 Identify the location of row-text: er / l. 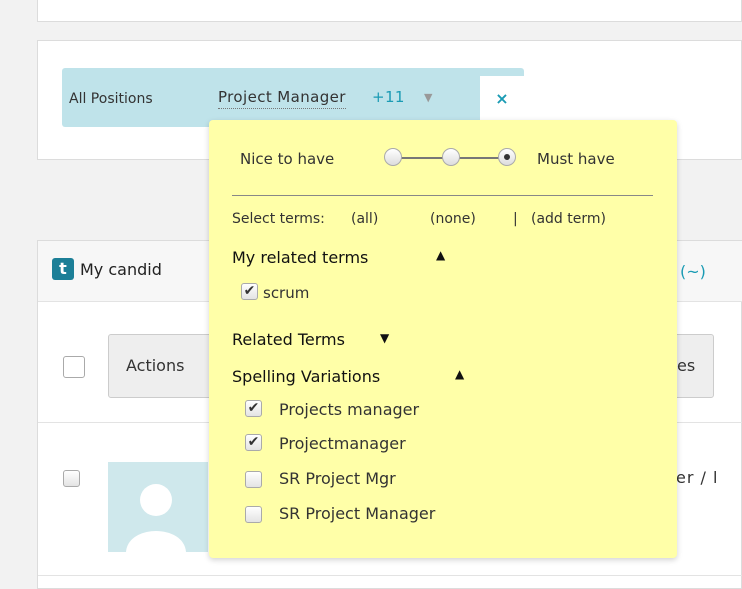
(697, 477).